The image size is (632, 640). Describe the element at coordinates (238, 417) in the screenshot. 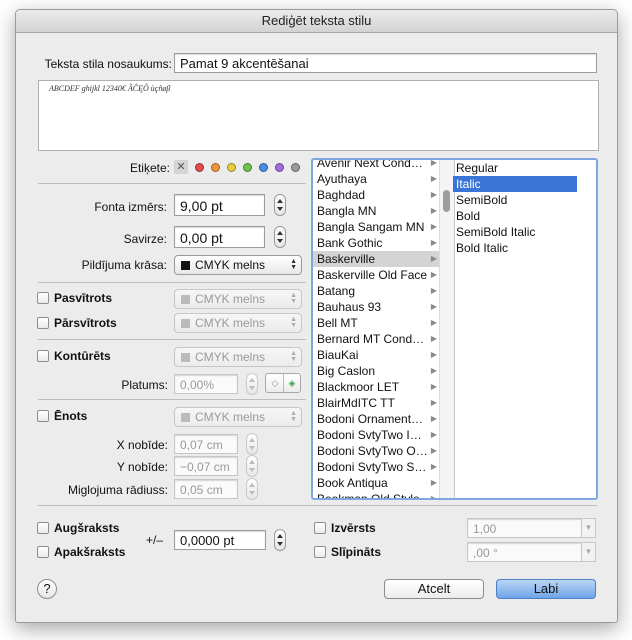

I see `shadow-color-popup: CMYK melns ▲ ▼` at that location.